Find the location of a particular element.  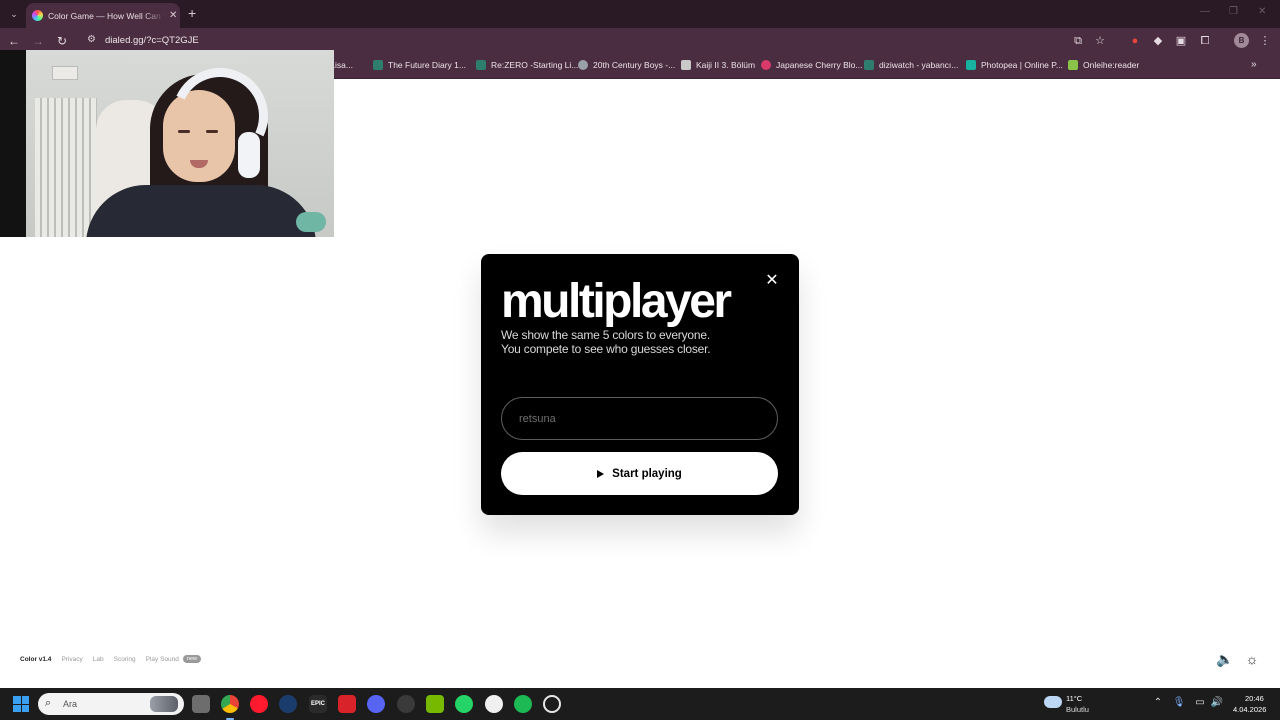

back-arrow-icon: ← is located at coordinates (14, 41).